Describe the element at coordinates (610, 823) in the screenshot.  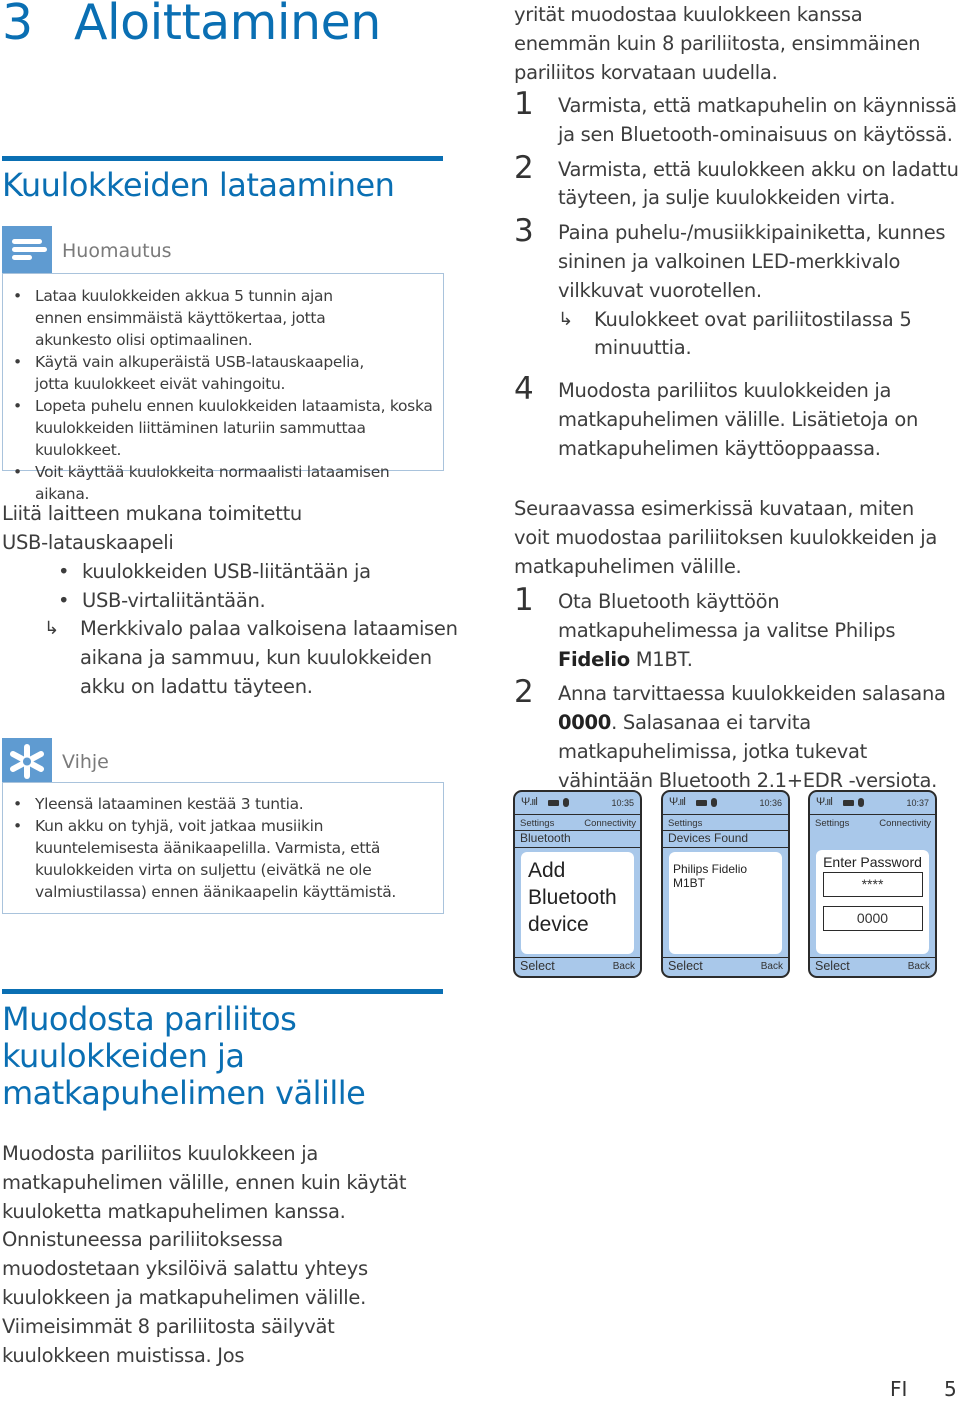
I see `menu-right: Connectivity` at that location.